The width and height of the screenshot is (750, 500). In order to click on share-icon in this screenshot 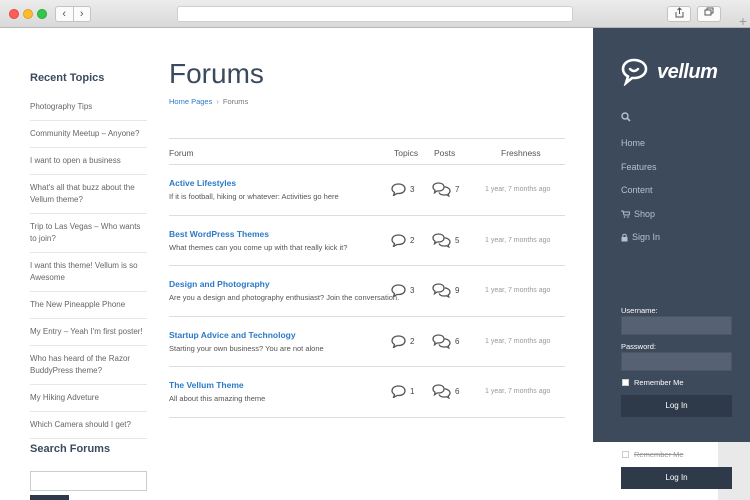, I will do `click(679, 12)`.